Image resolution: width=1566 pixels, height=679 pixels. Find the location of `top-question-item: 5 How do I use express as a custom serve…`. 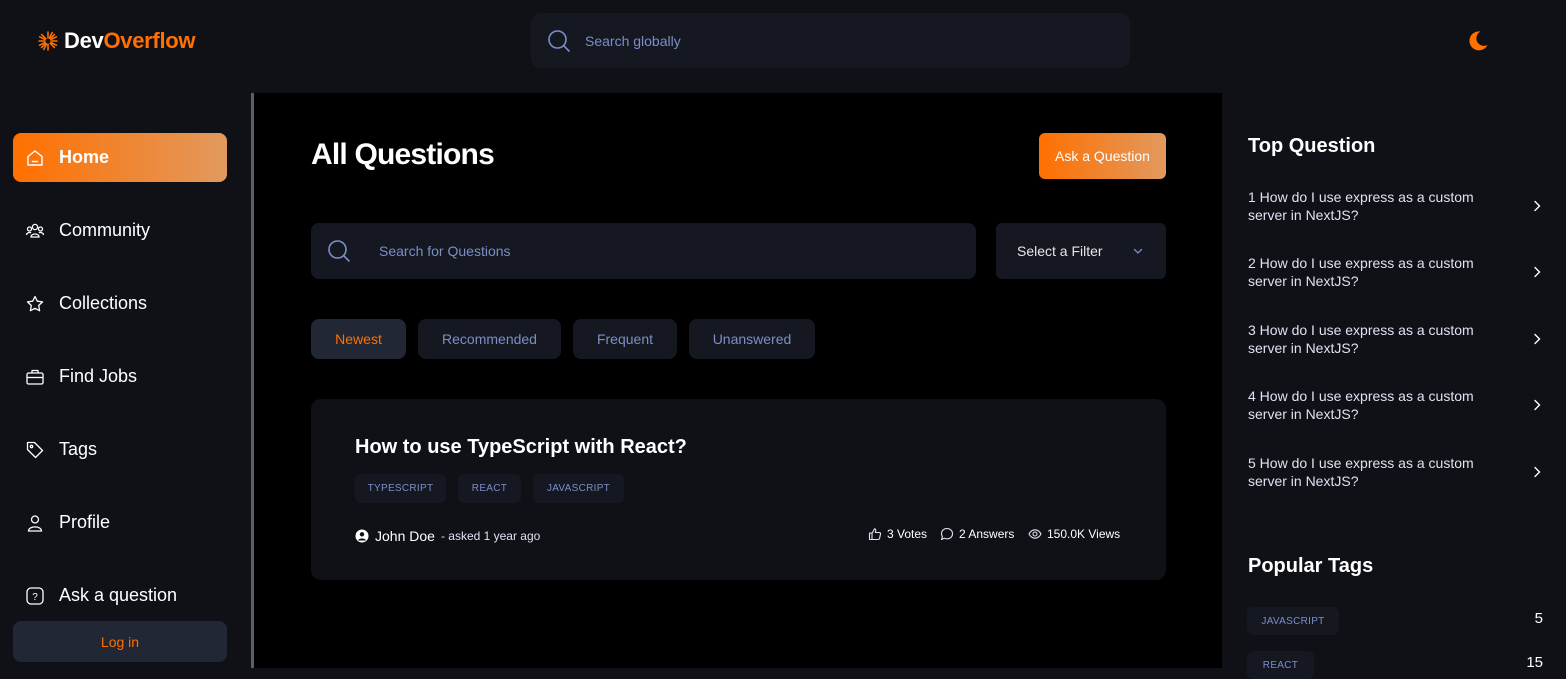

top-question-item: 5 How do I use express as a custom serve… is located at coordinates (1394, 474).